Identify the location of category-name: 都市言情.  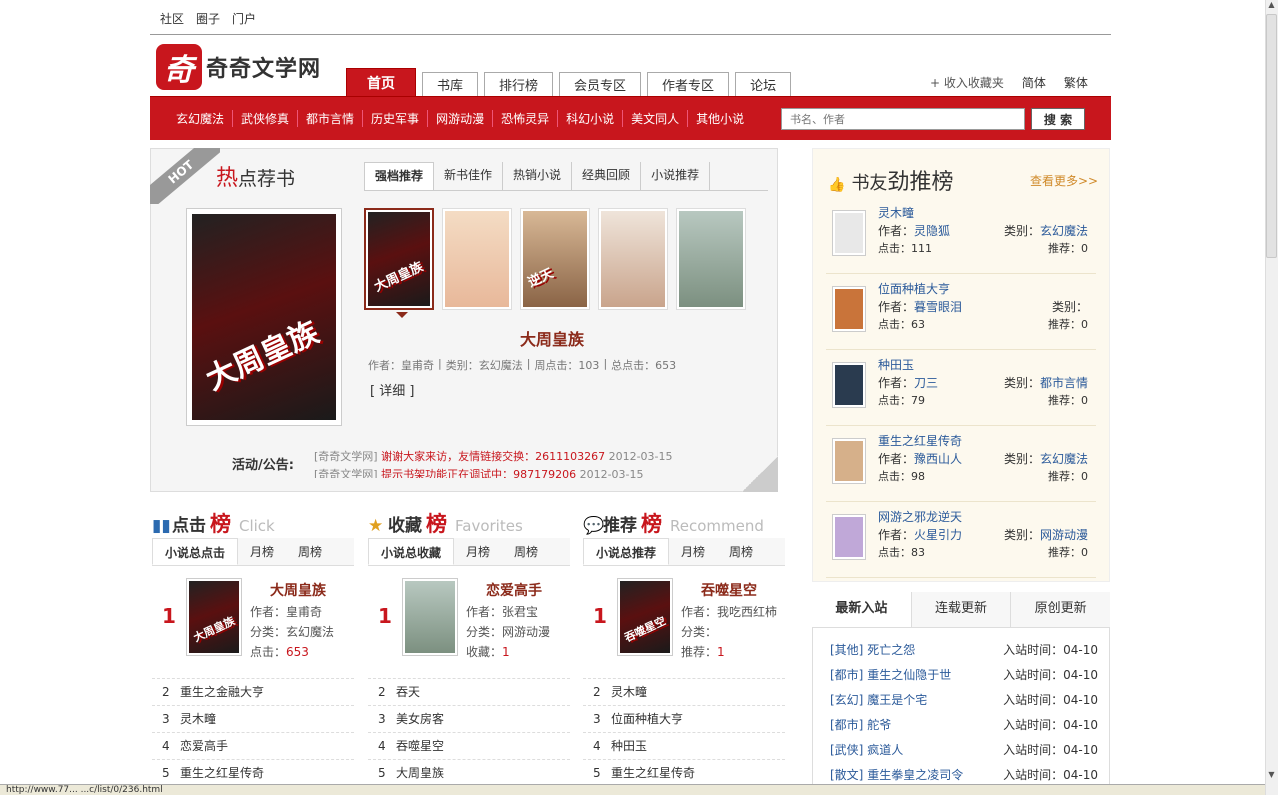
(1064, 383).